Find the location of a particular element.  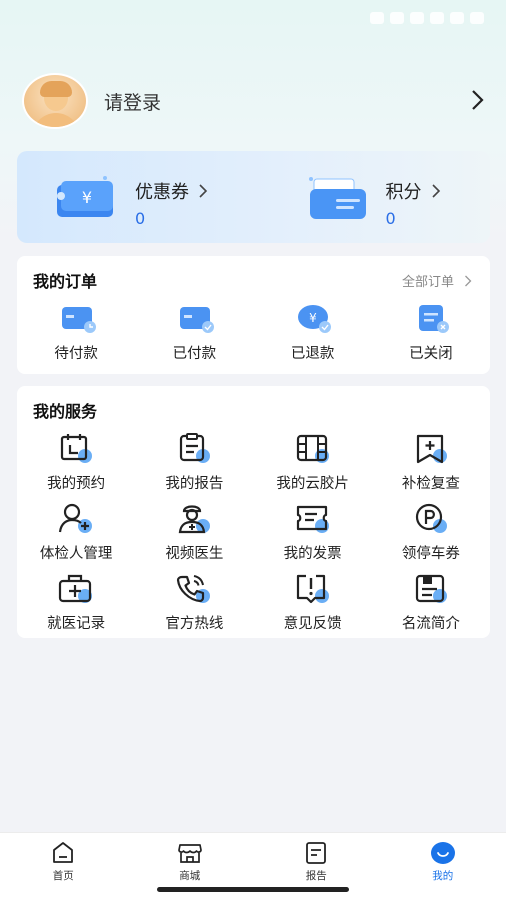

service-feedback: 意见反馈 is located at coordinates (313, 602).